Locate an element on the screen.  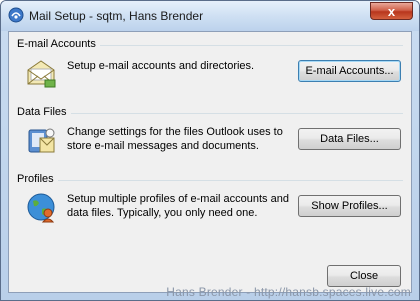
profiles-globe-icon is located at coordinates (41, 208).